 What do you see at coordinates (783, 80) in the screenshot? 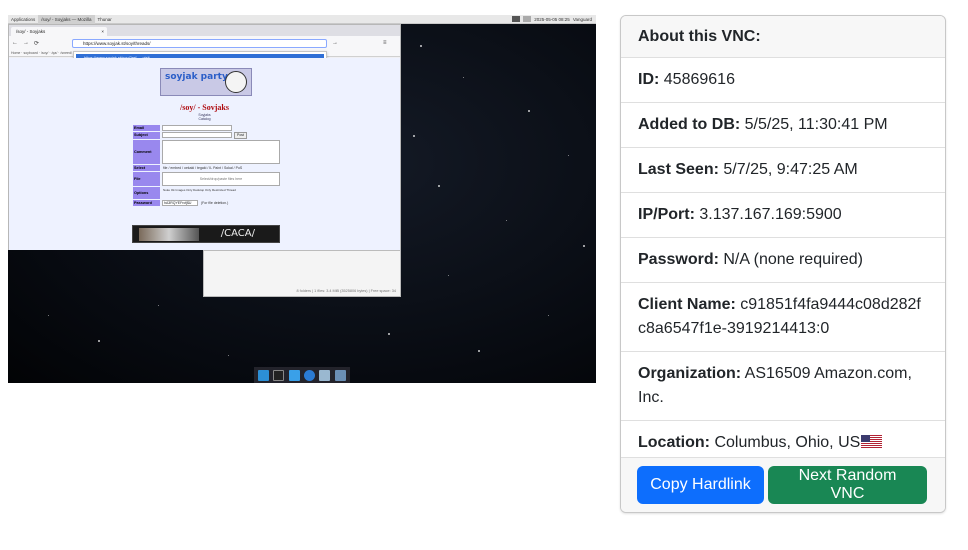
I see `info-id: ID: 45869616` at bounding box center [783, 80].